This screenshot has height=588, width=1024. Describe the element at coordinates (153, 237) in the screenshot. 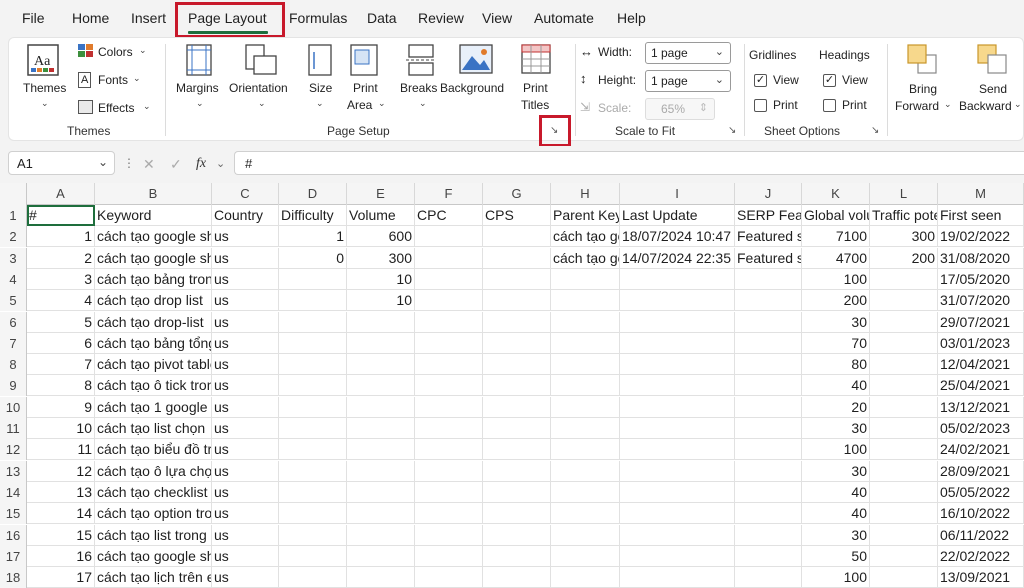

I see `cell-b2: cách tạo google sheet` at that location.